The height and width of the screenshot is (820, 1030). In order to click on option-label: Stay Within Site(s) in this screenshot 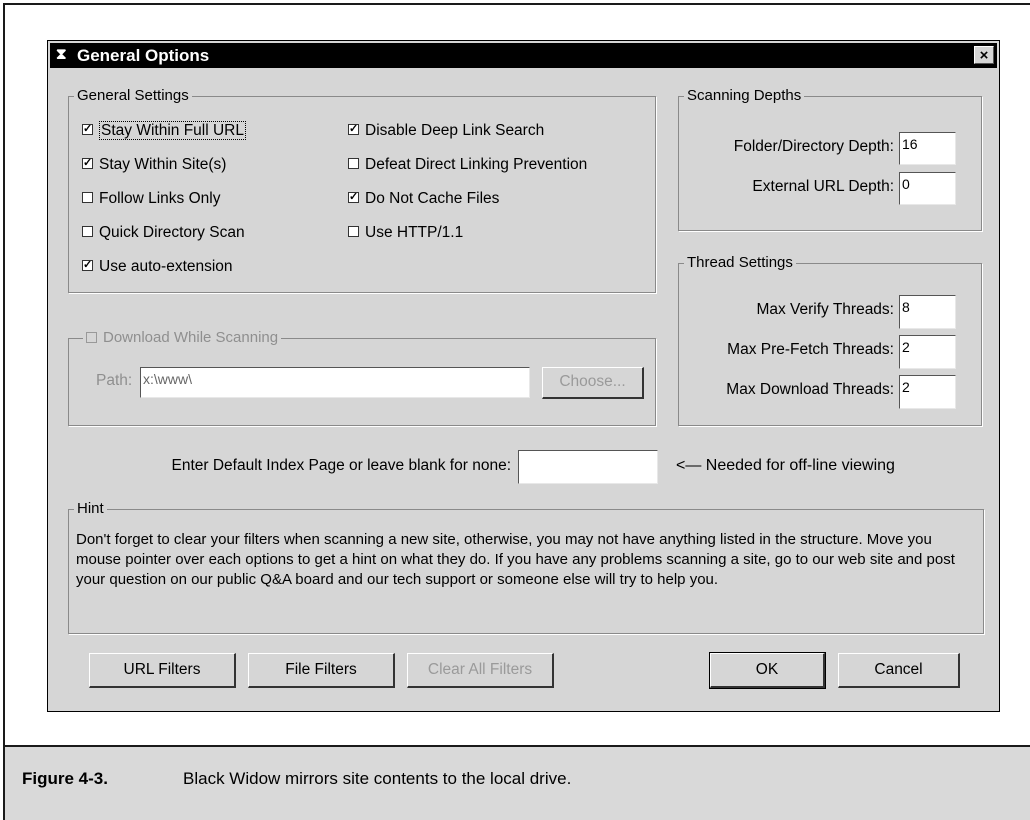, I will do `click(163, 164)`.